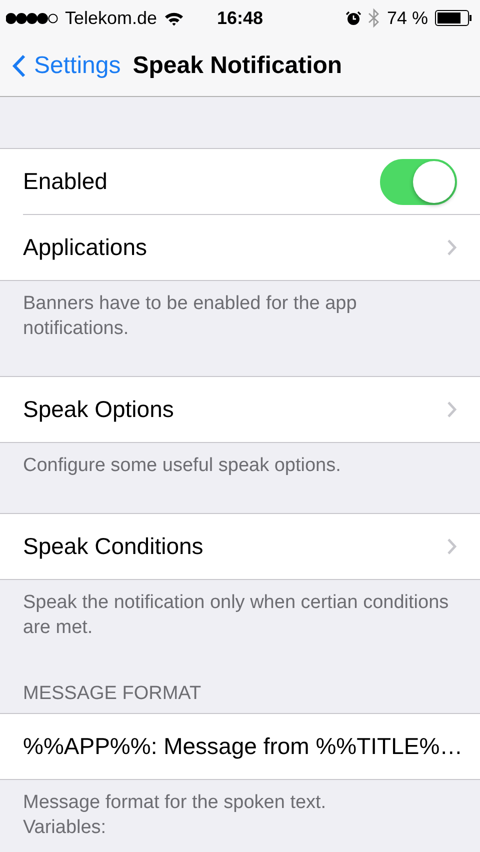 This screenshot has height=852, width=480. Describe the element at coordinates (236, 615) in the screenshot. I see `section-footer-text: Speak the notification only when certian conditions are met.` at that location.